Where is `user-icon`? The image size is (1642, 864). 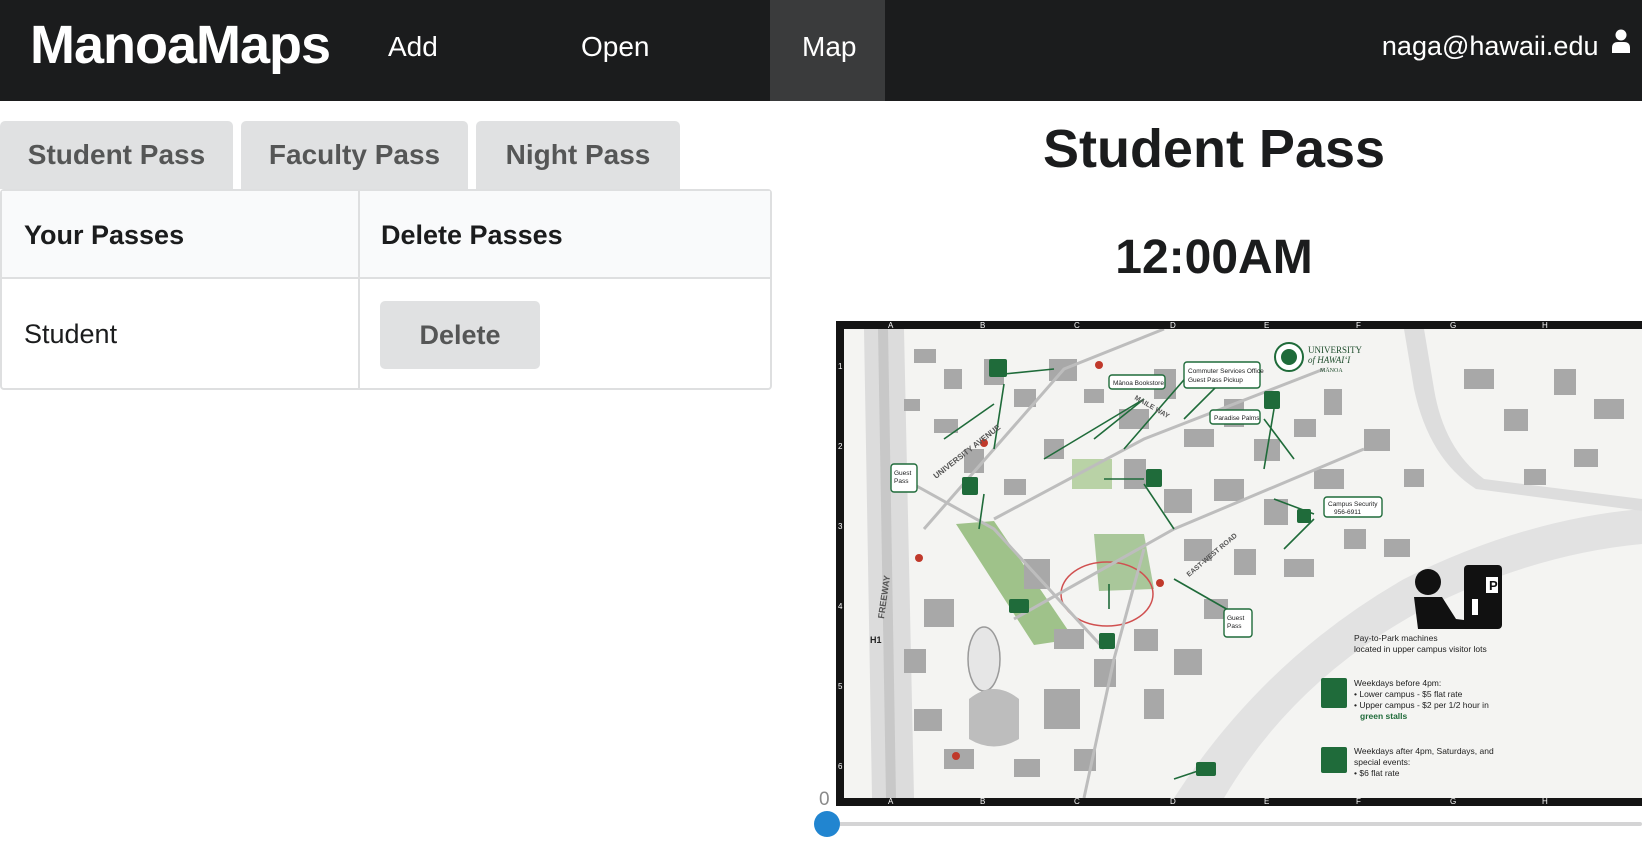
user-icon is located at coordinates (1621, 45).